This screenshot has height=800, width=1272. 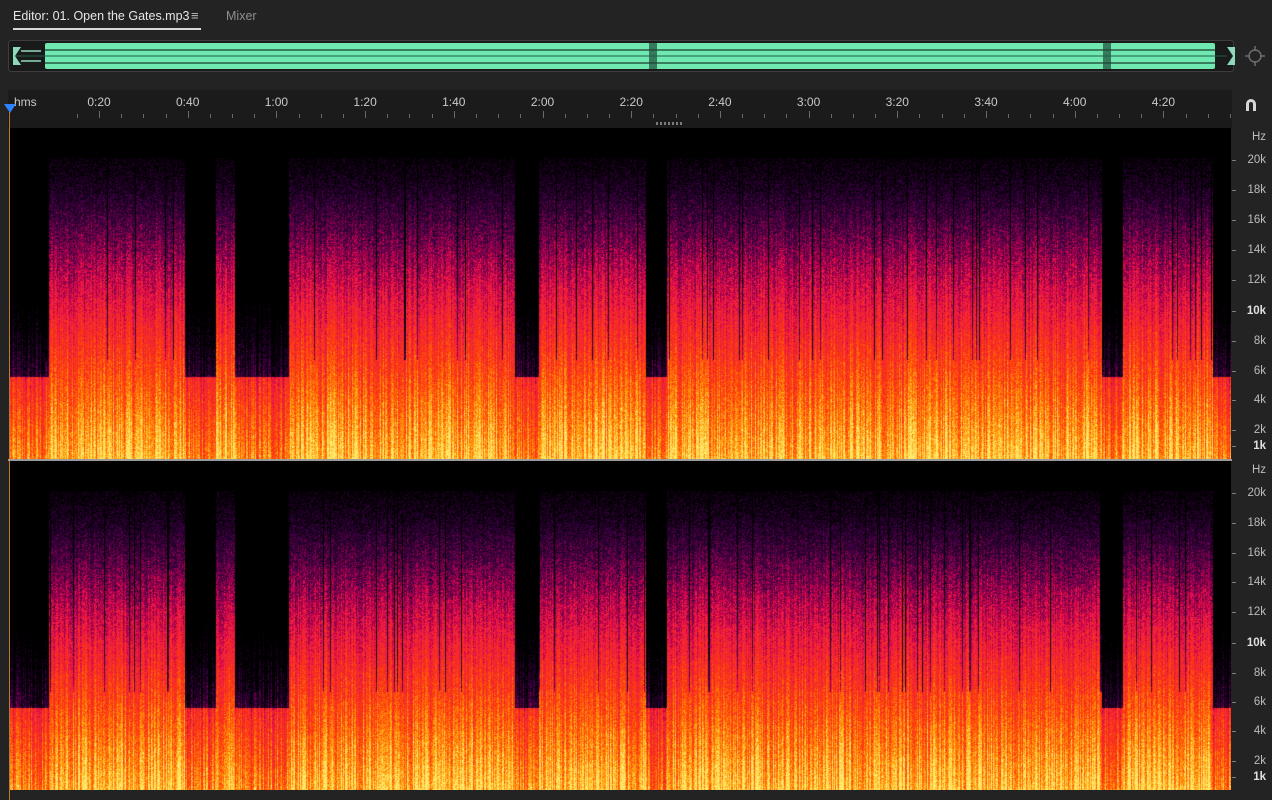 What do you see at coordinates (1255, 56) in the screenshot?
I see `zoom-navigator-icon` at bounding box center [1255, 56].